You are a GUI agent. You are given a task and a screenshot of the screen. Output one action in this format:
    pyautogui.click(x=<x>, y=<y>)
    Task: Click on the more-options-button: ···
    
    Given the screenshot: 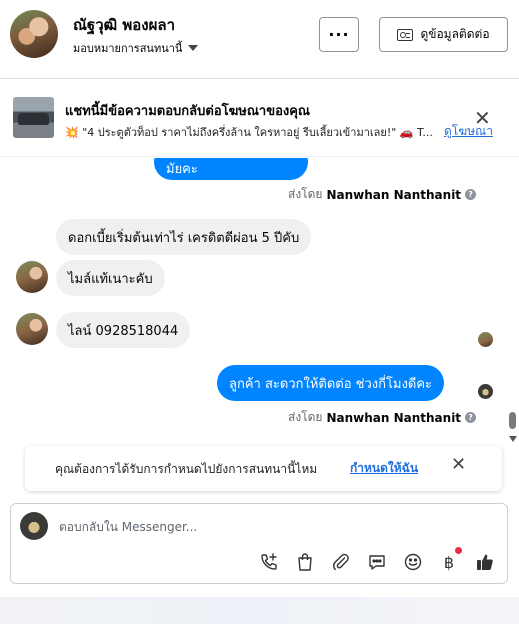 What is the action you would take?
    pyautogui.click(x=339, y=34)
    